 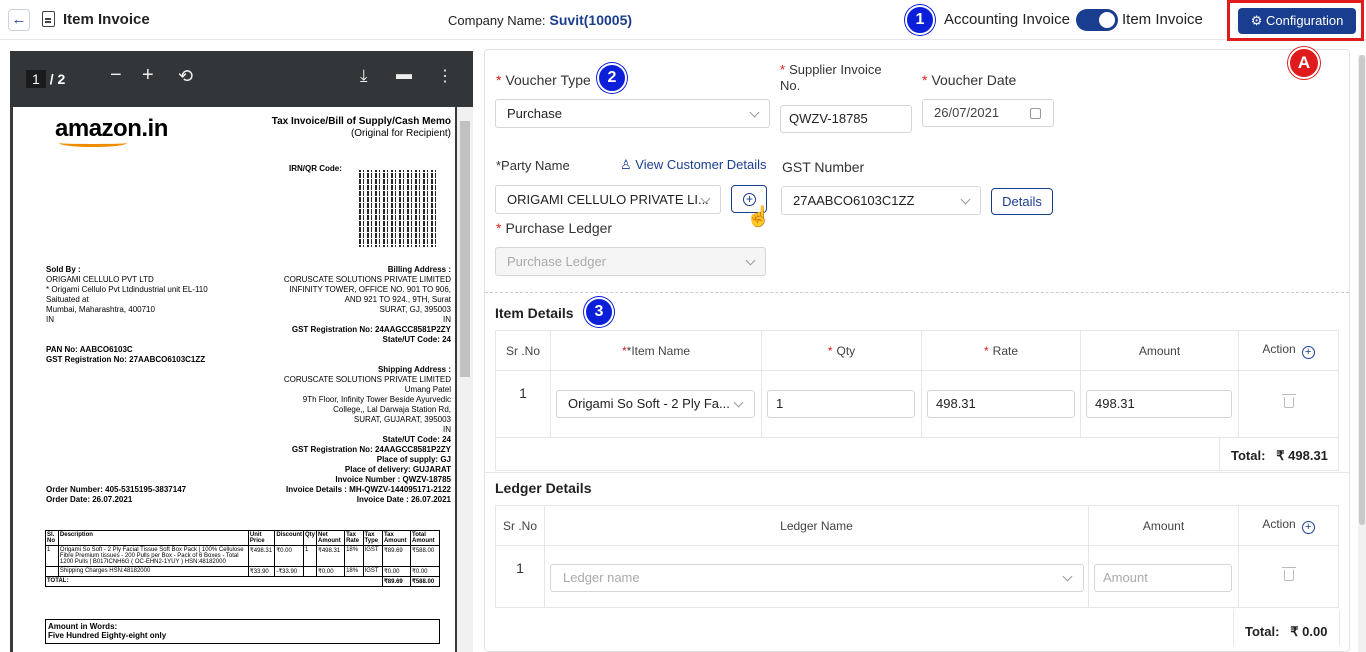 I want to click on rate-input: 498.31, so click(x=1001, y=404).